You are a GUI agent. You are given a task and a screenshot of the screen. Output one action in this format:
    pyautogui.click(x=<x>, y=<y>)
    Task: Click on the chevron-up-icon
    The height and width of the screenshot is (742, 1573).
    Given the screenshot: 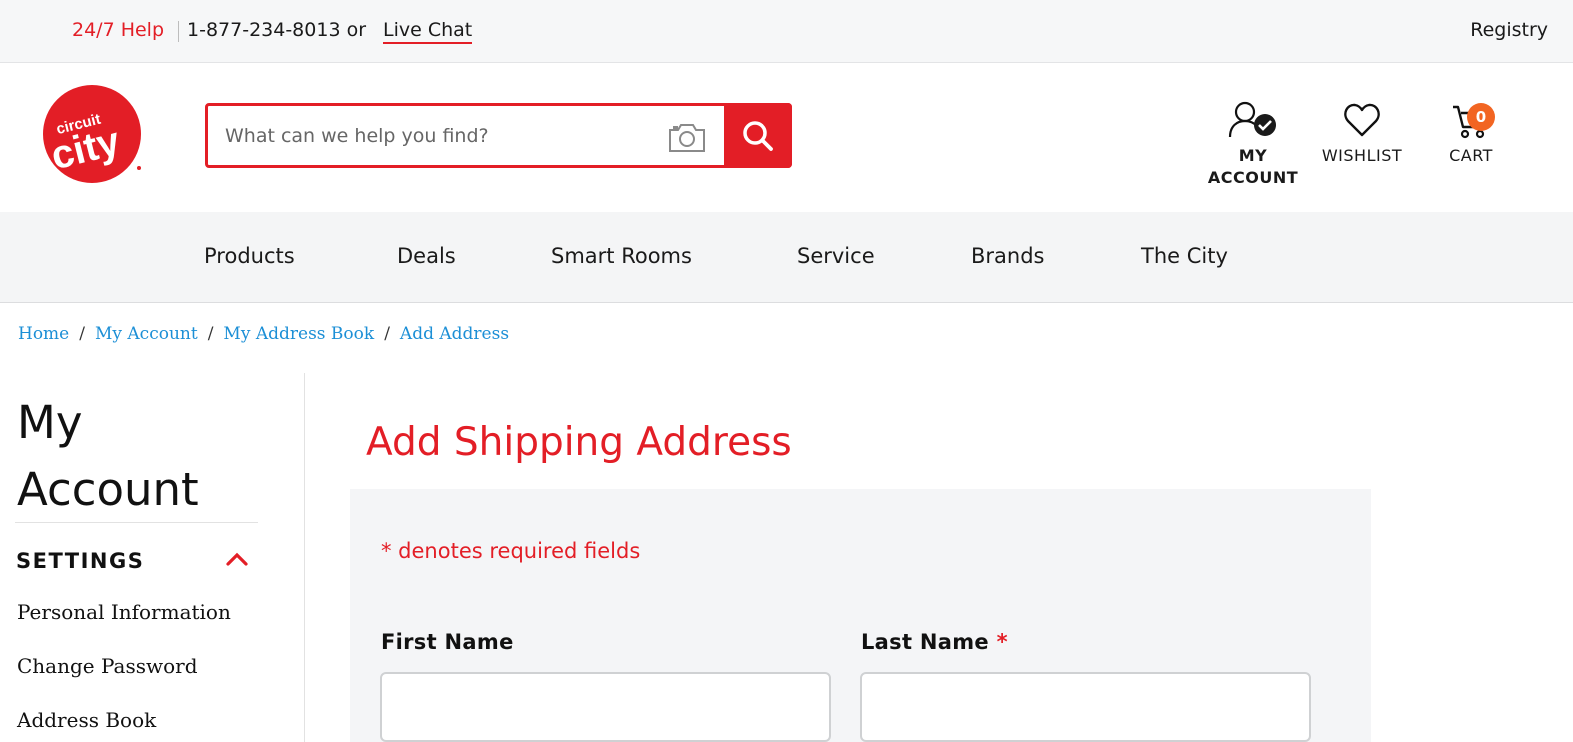 What is the action you would take?
    pyautogui.click(x=237, y=559)
    